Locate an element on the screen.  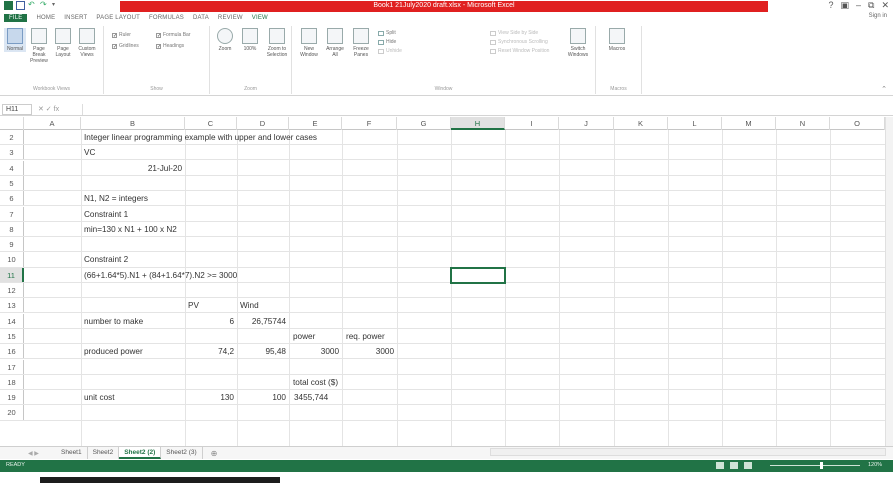
freeze-panes-button: Freeze Panes is located at coordinates (361, 43).